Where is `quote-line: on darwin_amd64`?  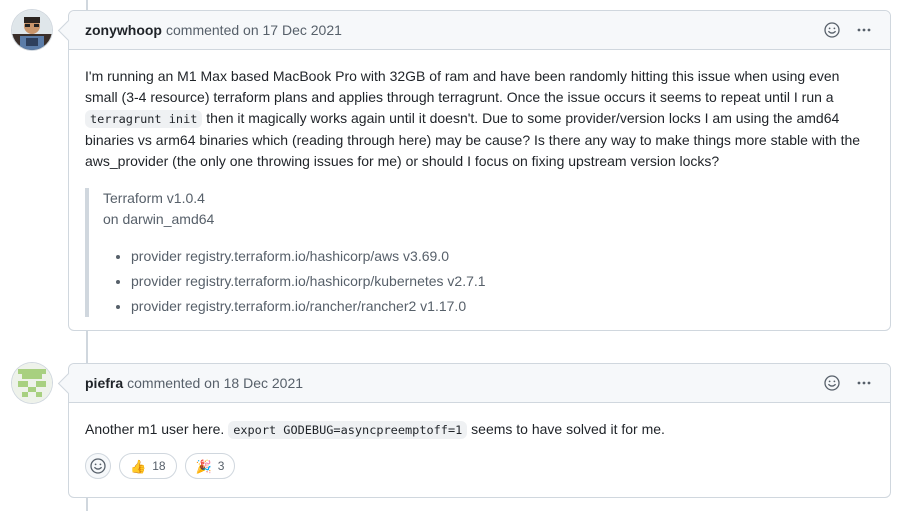
quote-line: on darwin_amd64 is located at coordinates (159, 219).